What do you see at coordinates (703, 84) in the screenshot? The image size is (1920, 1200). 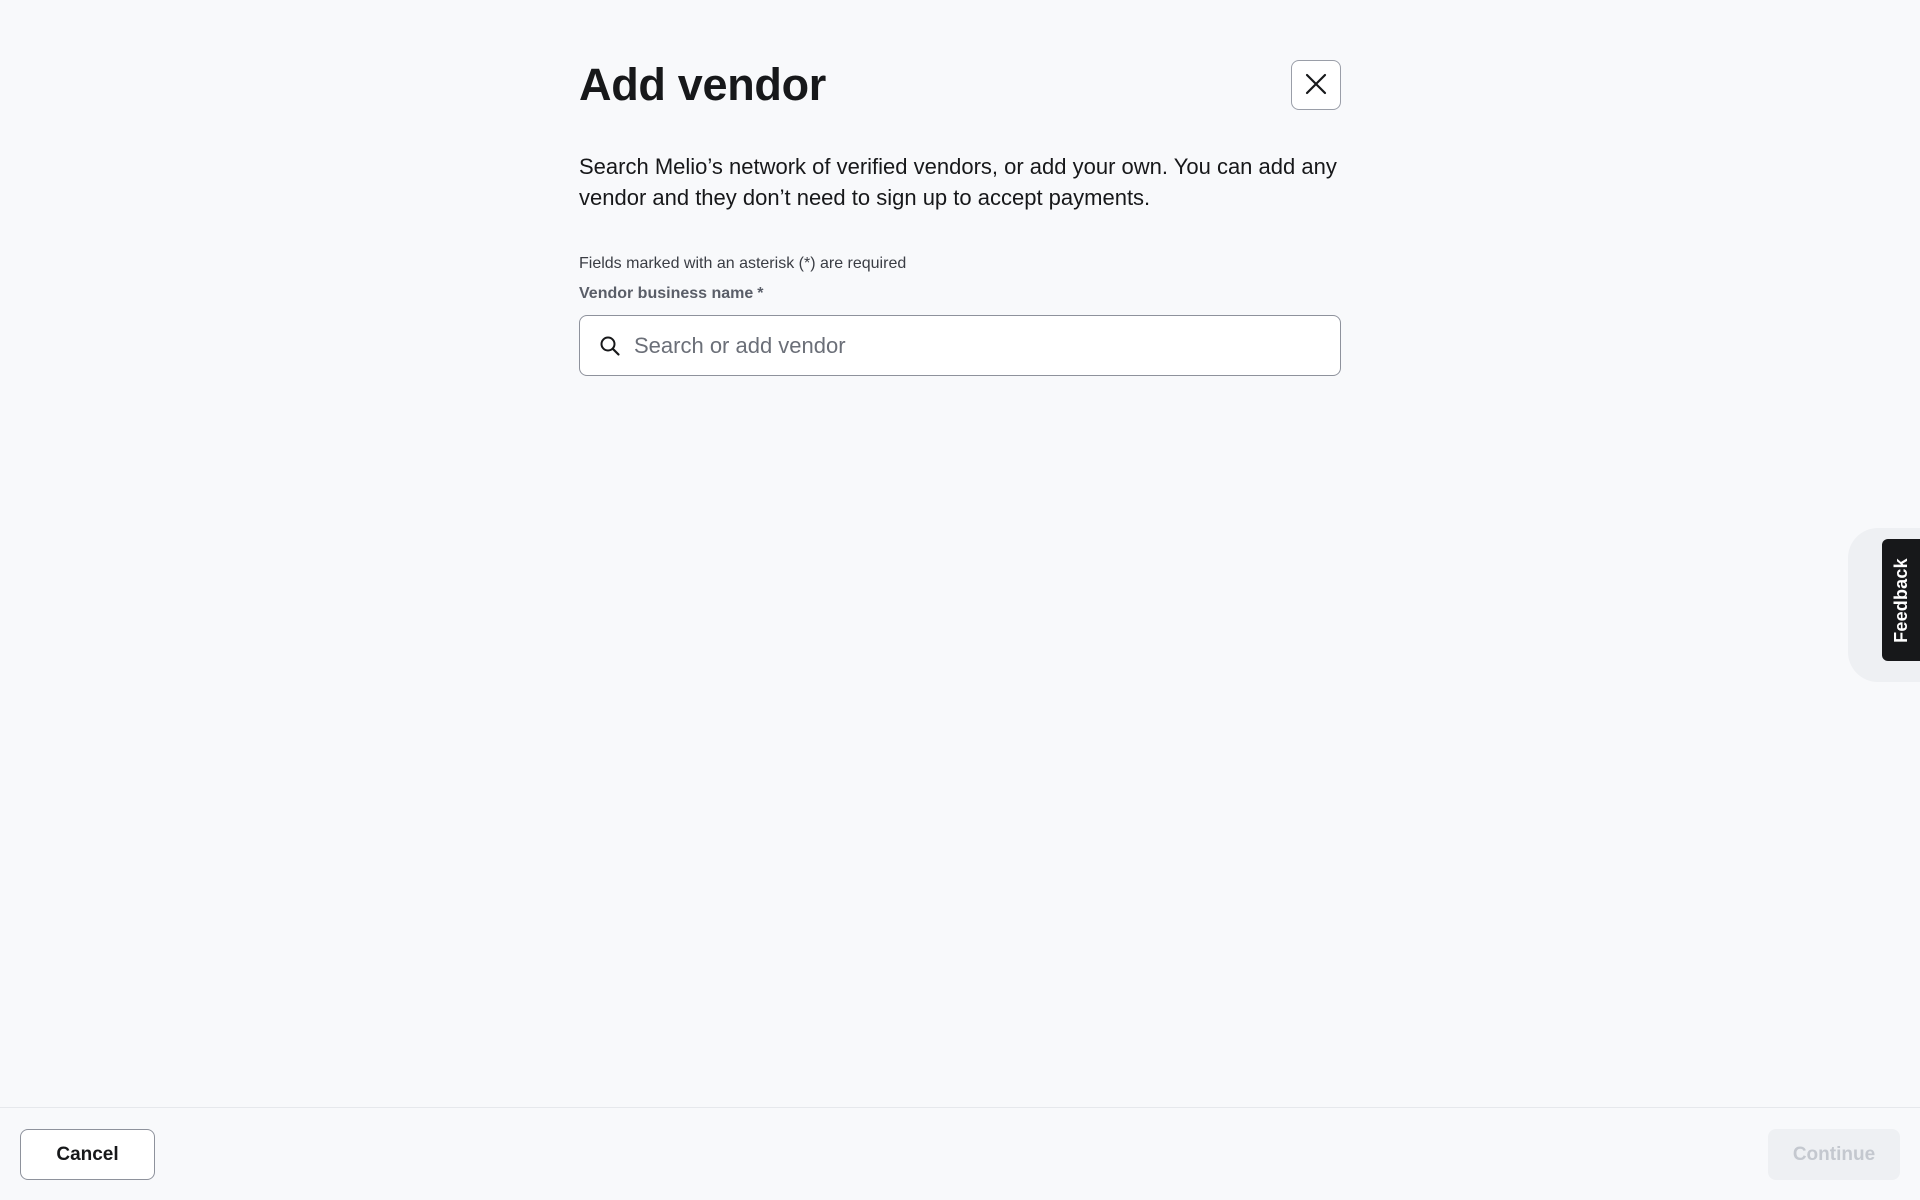 I see `page-title: Add vendor` at bounding box center [703, 84].